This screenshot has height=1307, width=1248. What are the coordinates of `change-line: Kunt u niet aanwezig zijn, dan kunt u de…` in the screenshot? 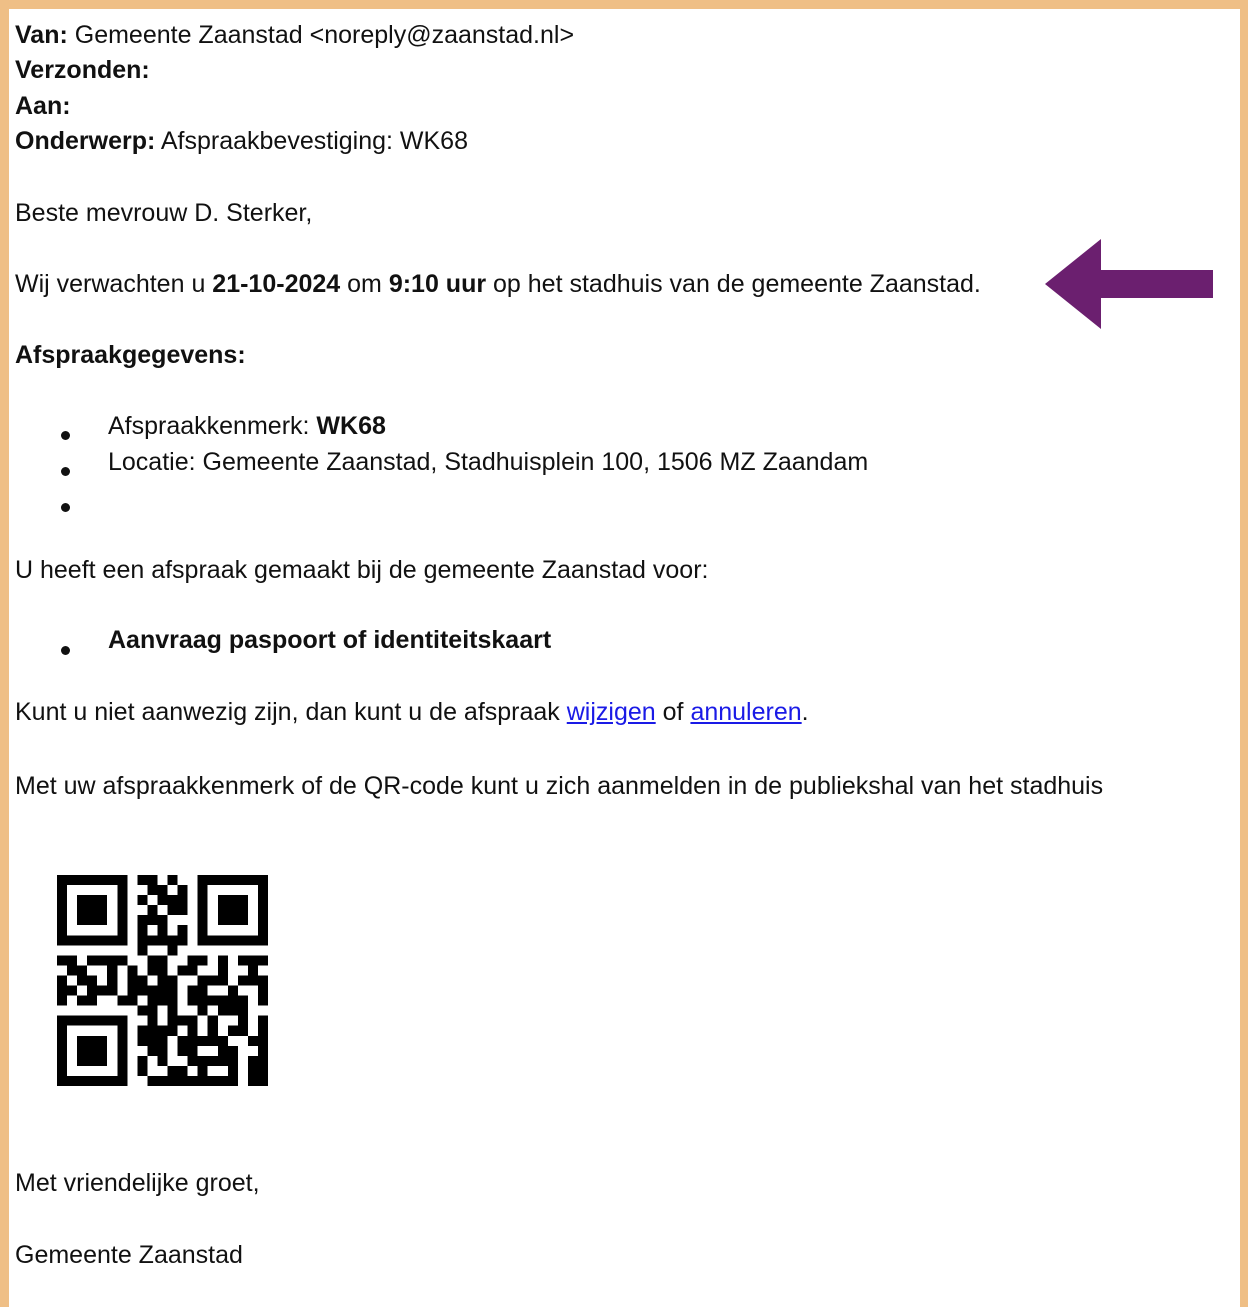 It's located at (412, 712).